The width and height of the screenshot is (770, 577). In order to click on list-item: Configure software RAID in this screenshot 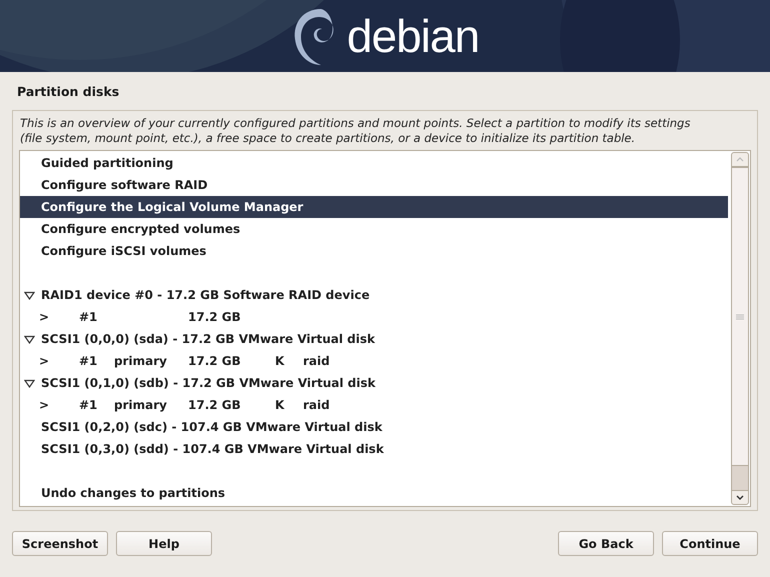, I will do `click(374, 185)`.